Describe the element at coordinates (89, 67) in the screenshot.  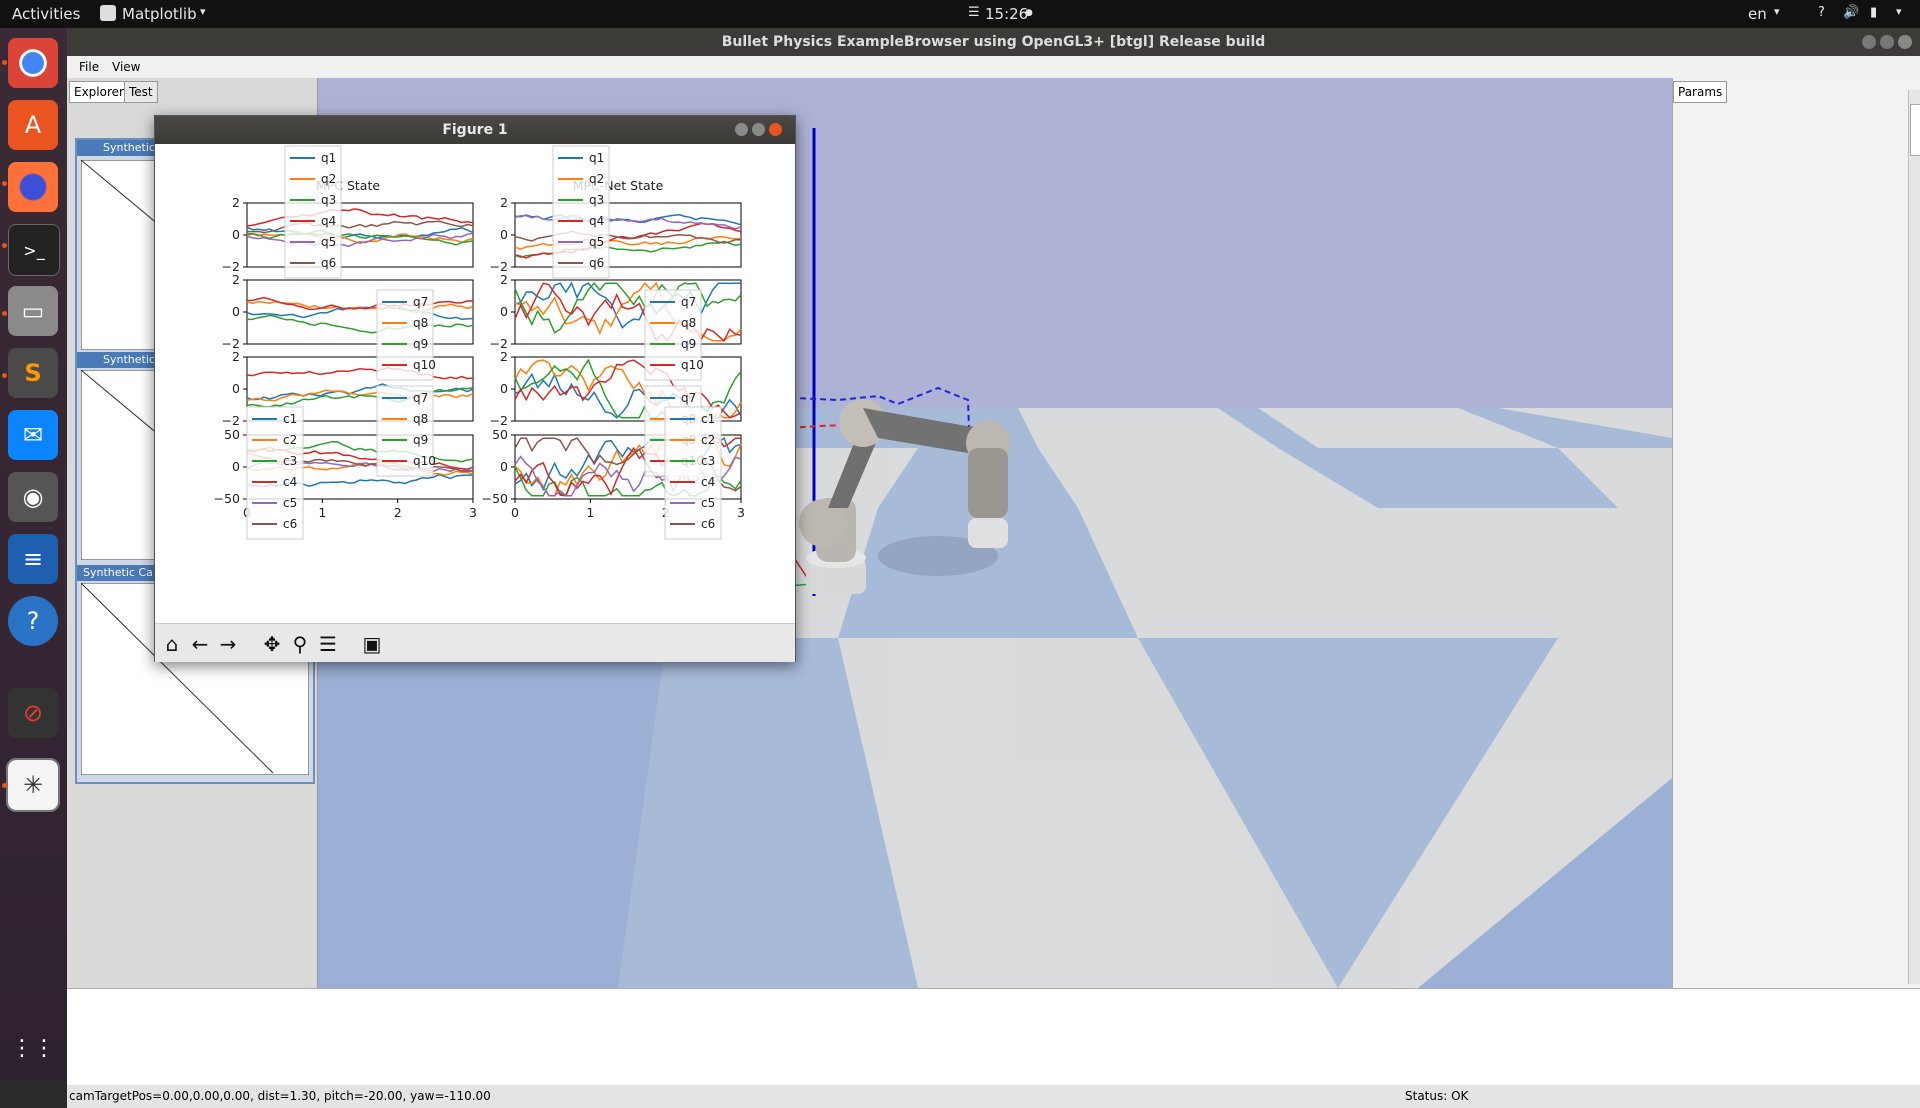
I see `menu-file: File` at that location.